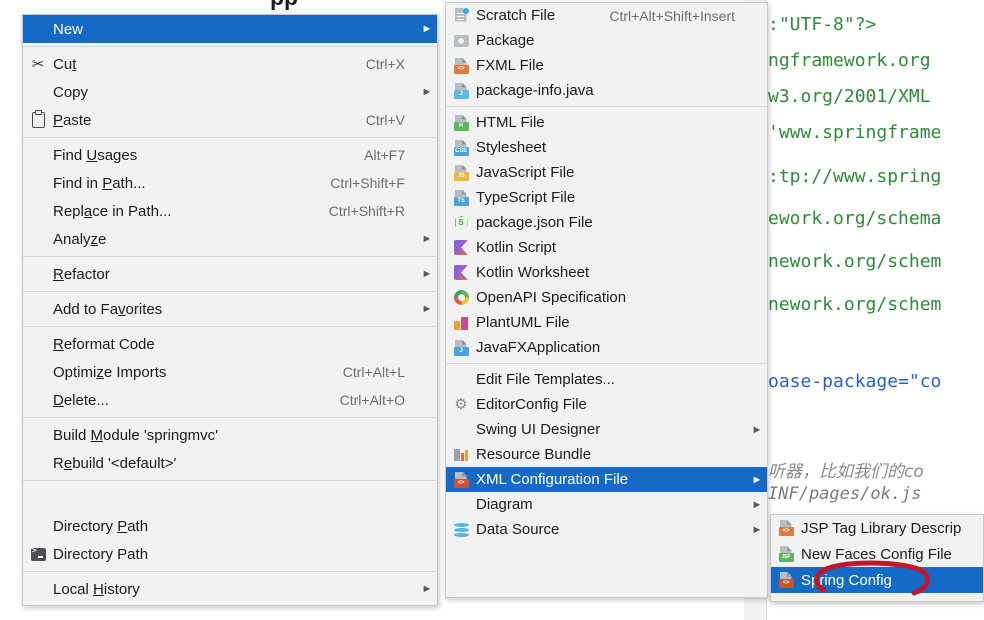 The image size is (984, 620). I want to click on submenu-item-new-faces-config-file: JSF New Faces Config File, so click(877, 554).